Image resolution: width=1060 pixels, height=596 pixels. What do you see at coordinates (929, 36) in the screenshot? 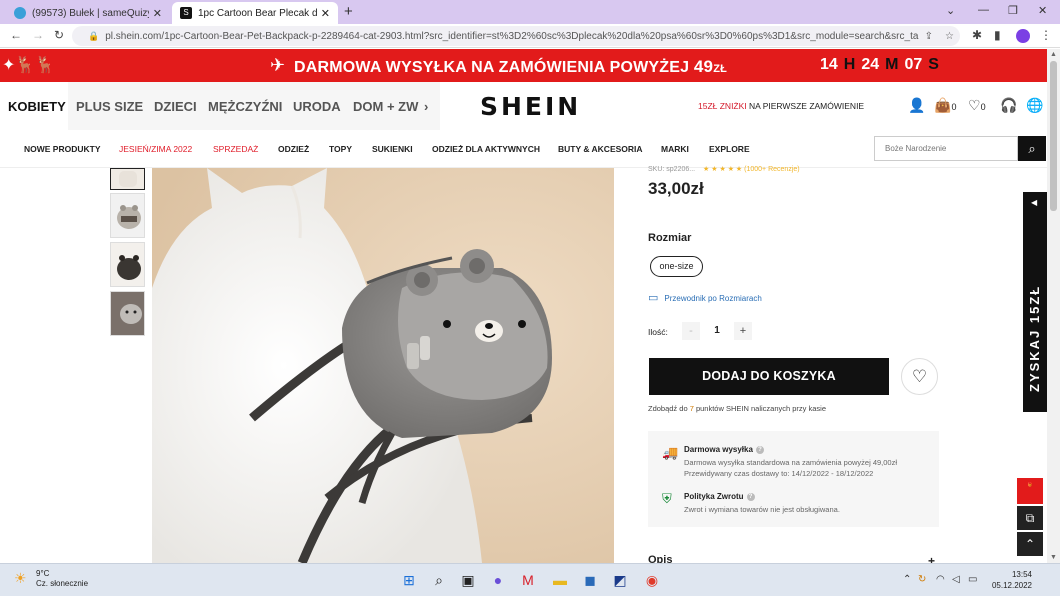
I see `share-icon: ⇪` at bounding box center [929, 36].